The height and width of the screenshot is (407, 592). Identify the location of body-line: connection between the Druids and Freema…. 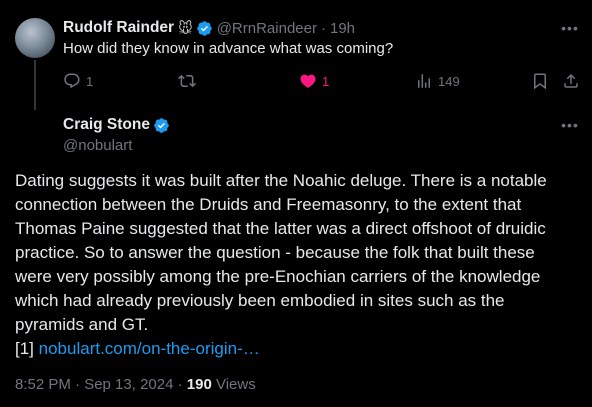
(268, 204).